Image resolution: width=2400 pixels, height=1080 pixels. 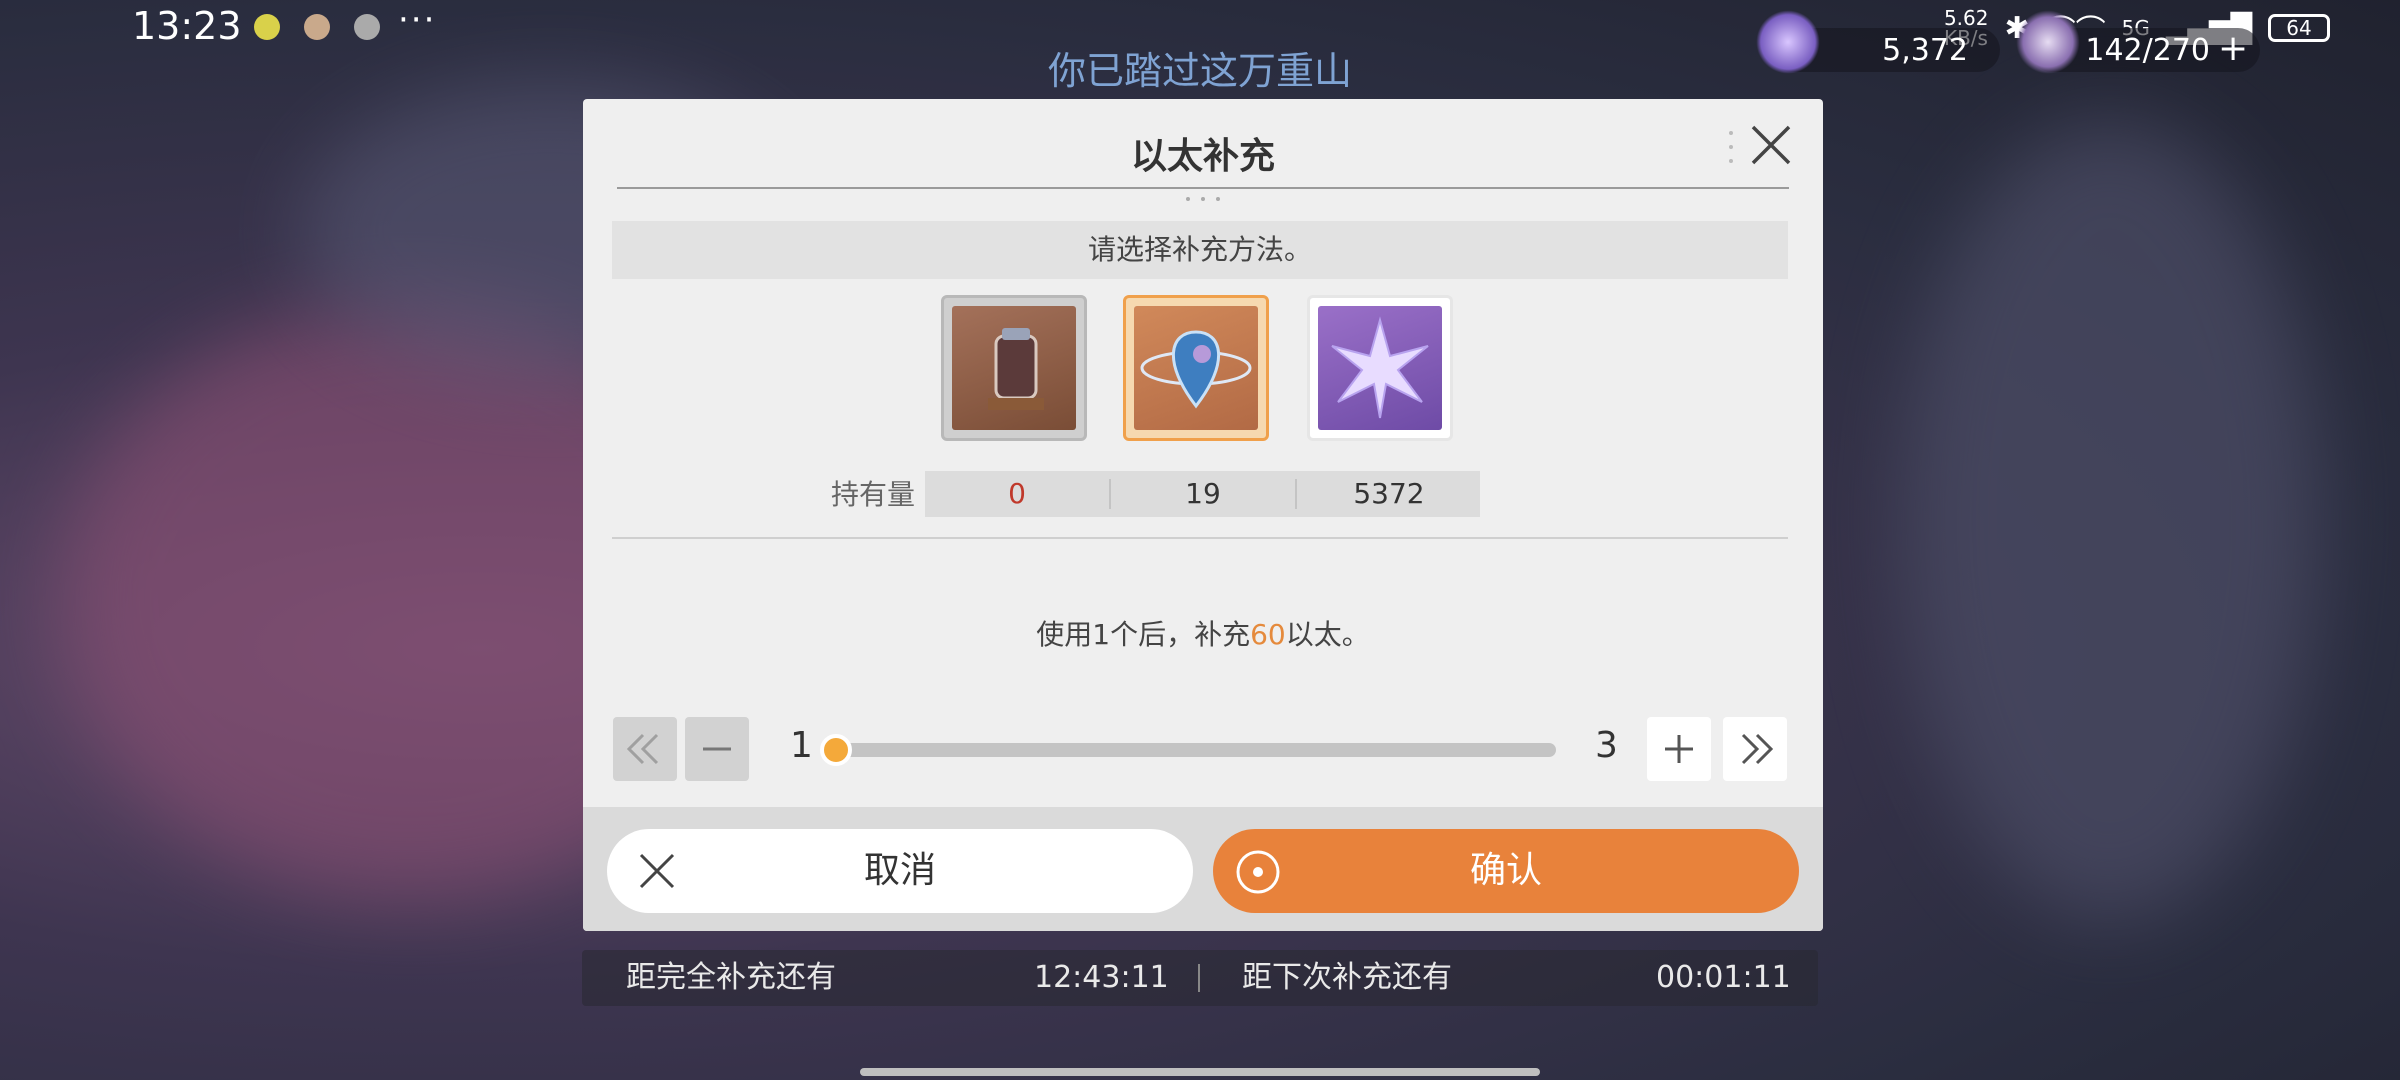 I want to click on add-power-icon: +, so click(x=2233, y=48).